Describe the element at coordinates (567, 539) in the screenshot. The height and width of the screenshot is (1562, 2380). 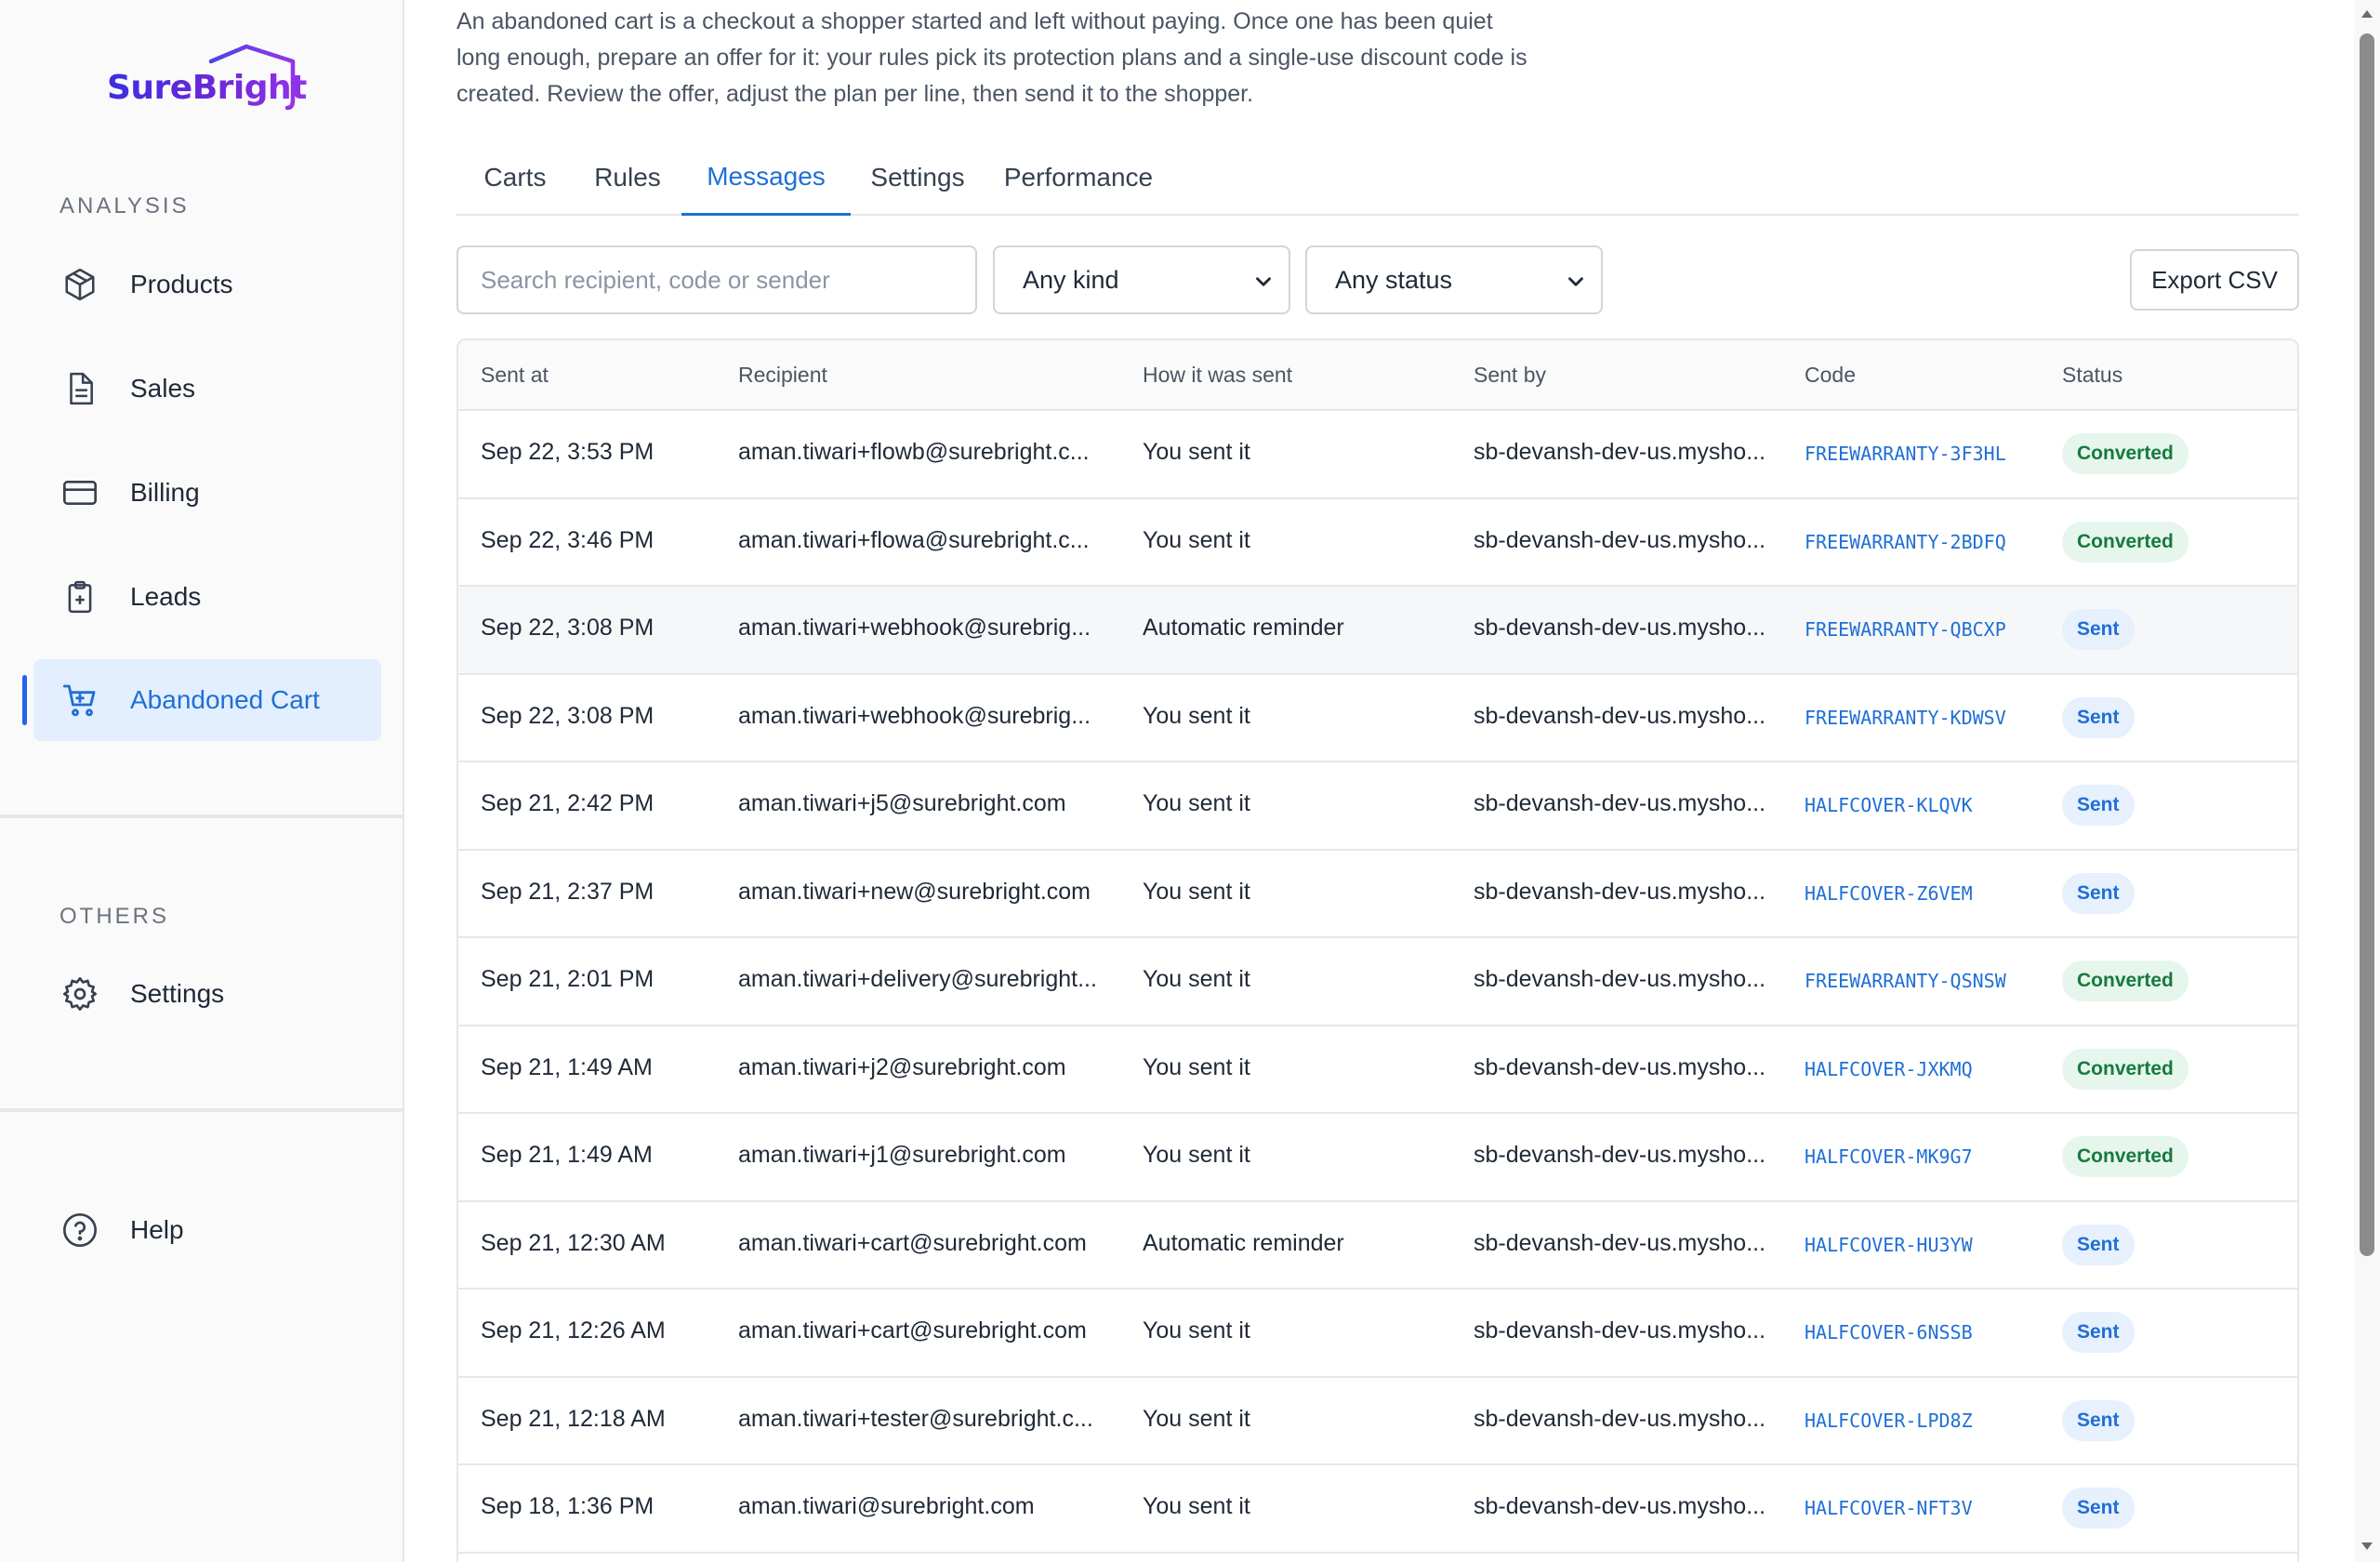
I see `cell-sent-at: Sep 22, 3:46 PM` at that location.